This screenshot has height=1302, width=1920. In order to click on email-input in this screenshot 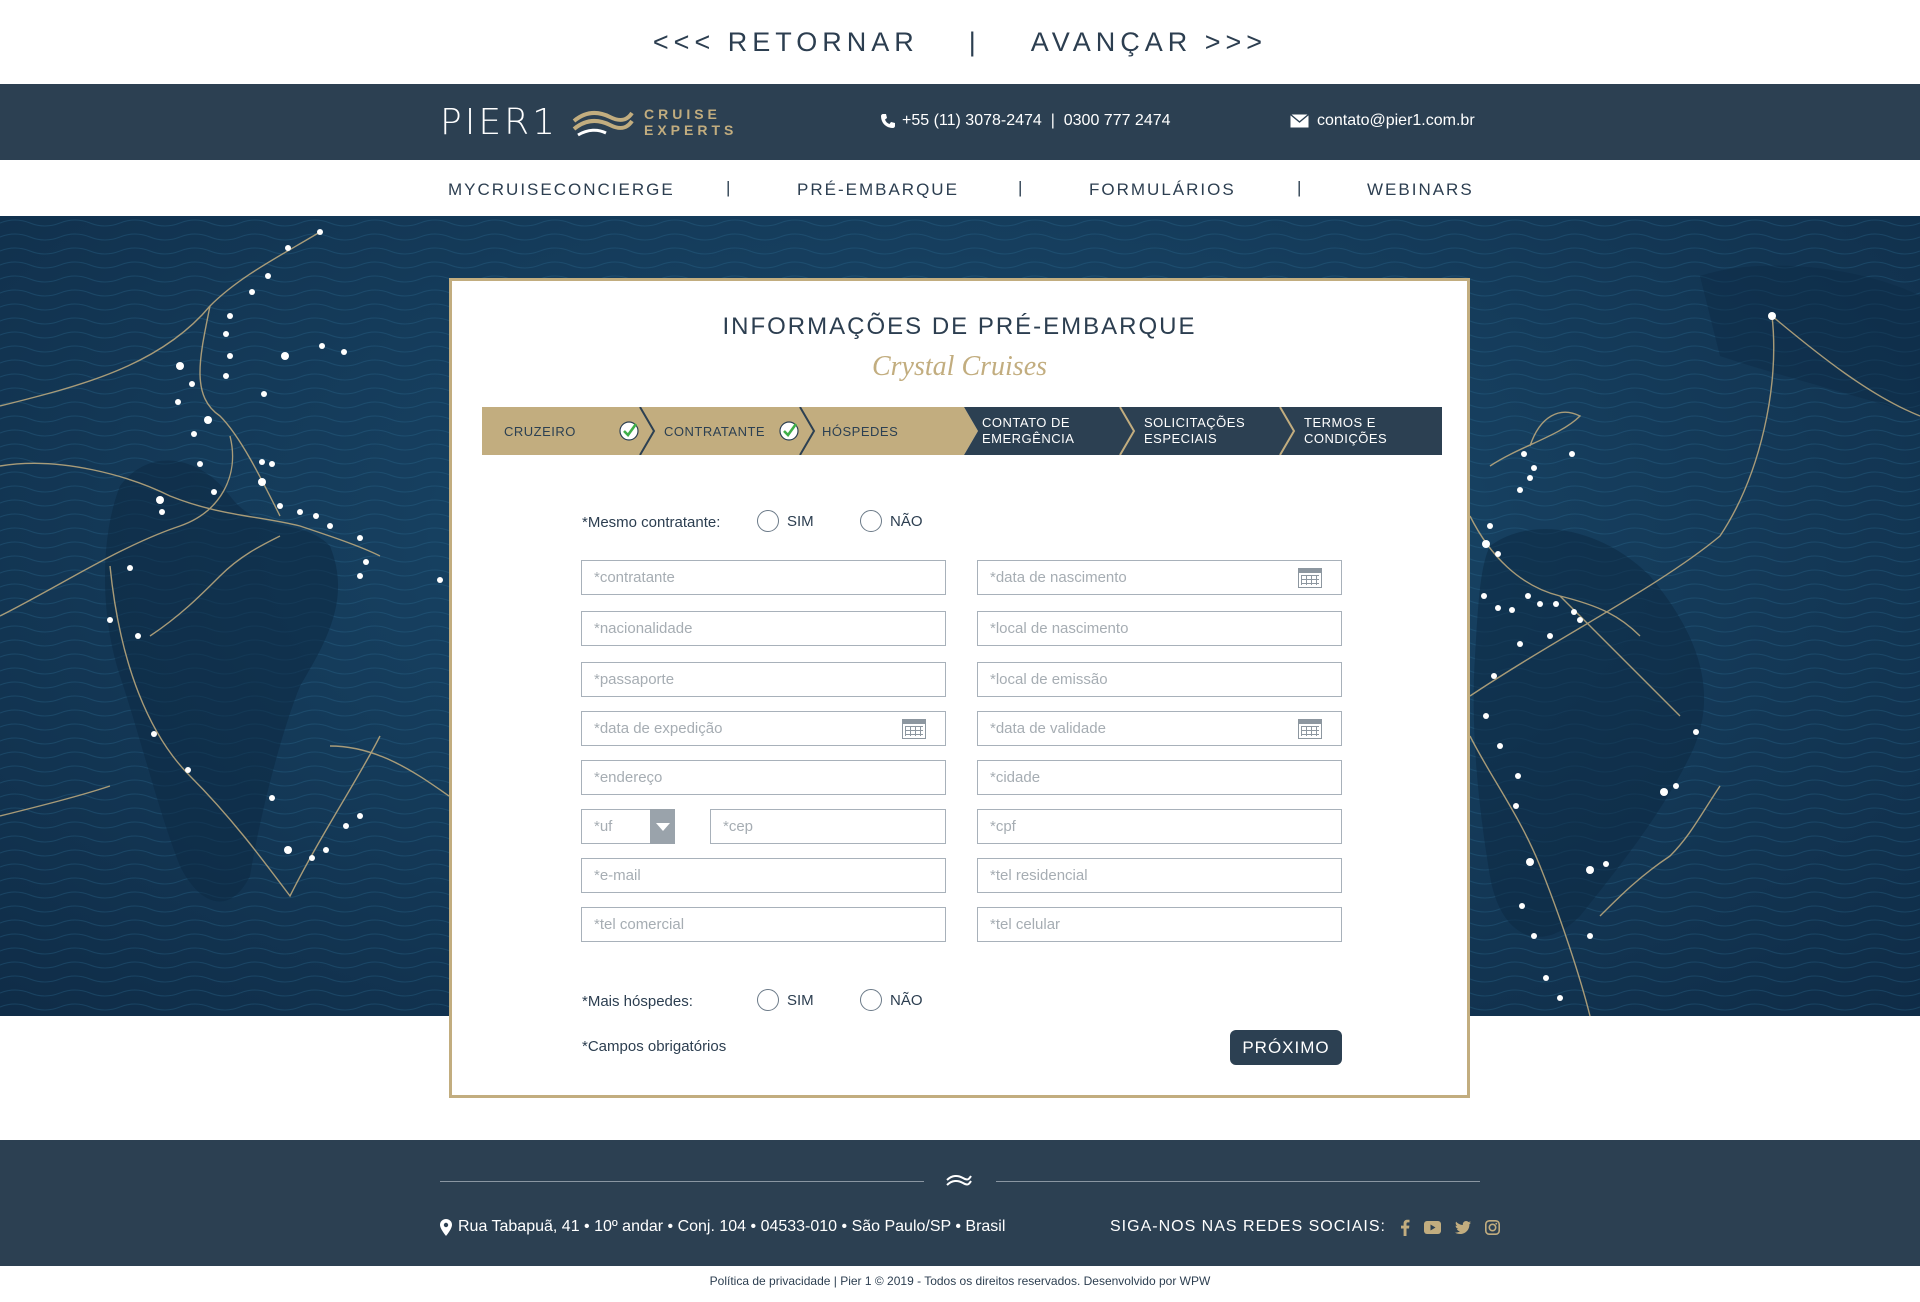, I will do `click(763, 875)`.